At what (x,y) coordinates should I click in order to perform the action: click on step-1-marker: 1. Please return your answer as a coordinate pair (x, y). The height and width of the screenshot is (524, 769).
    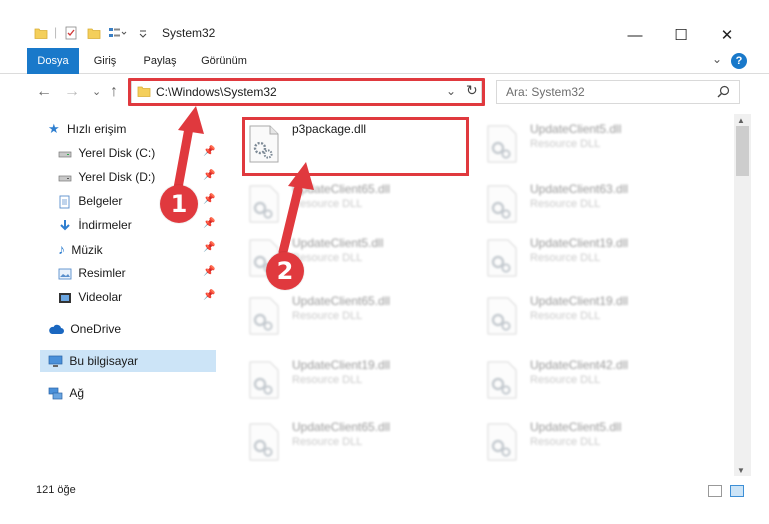
    Looking at the image, I should click on (179, 204).